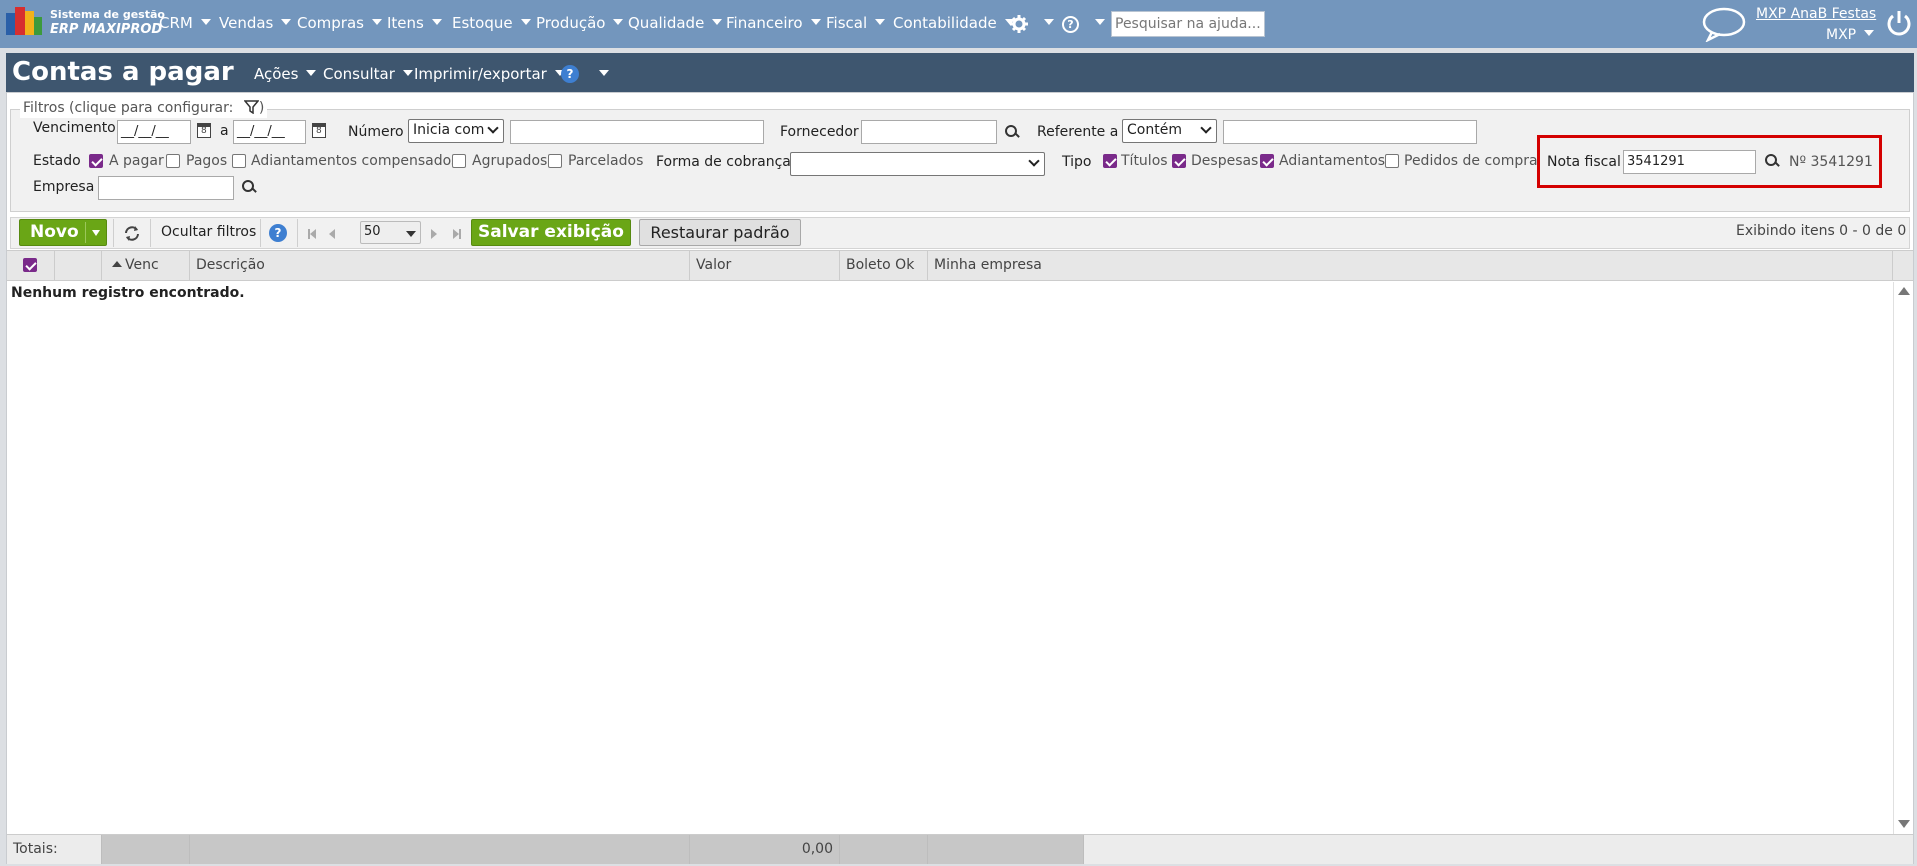 Image resolution: width=1917 pixels, height=866 pixels. What do you see at coordinates (1724, 24) in the screenshot?
I see `chat-icon` at bounding box center [1724, 24].